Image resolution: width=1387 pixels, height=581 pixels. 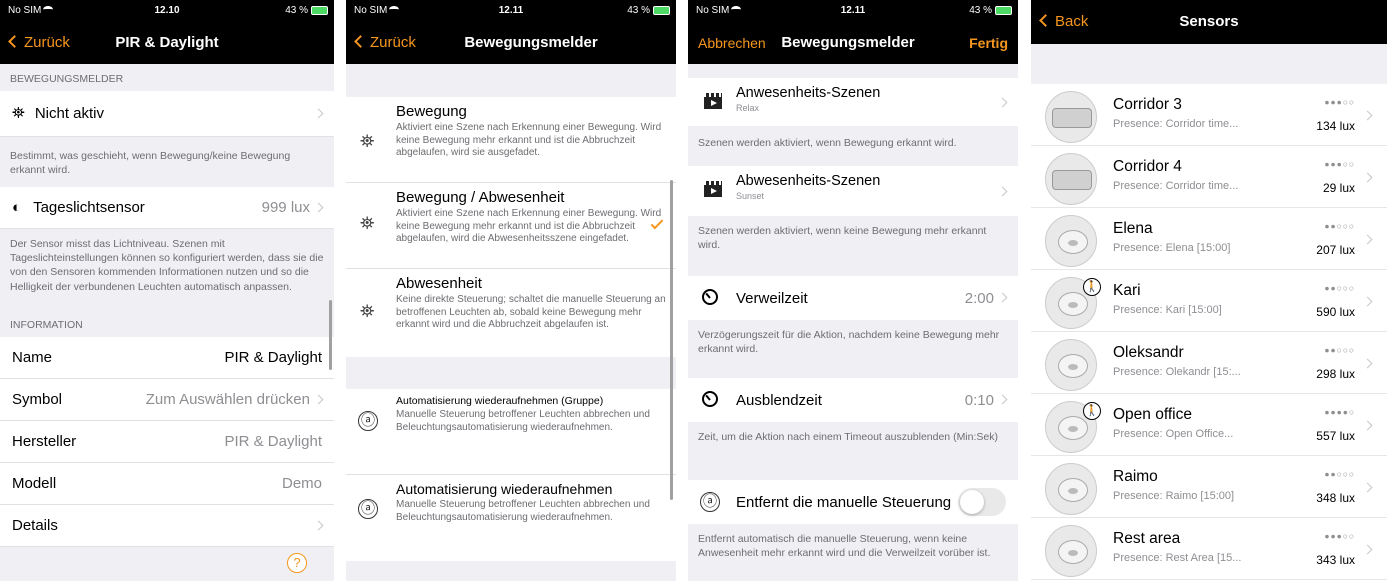 I want to click on signal-strength: ●●●●○, so click(x=1339, y=412).